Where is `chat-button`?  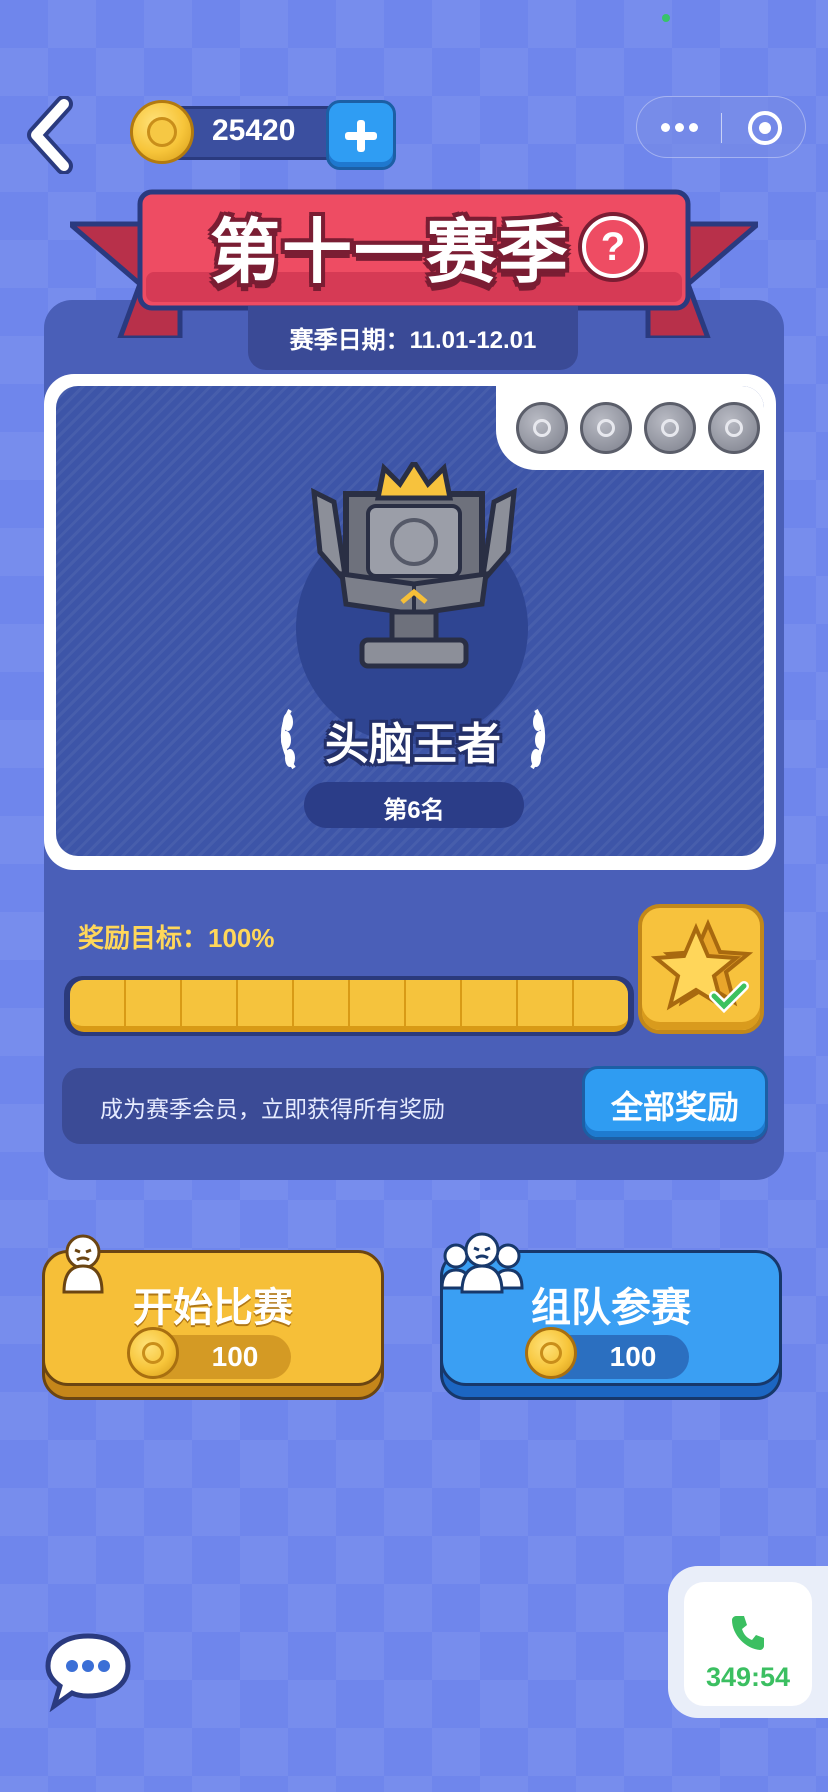
chat-button is located at coordinates (88, 1671).